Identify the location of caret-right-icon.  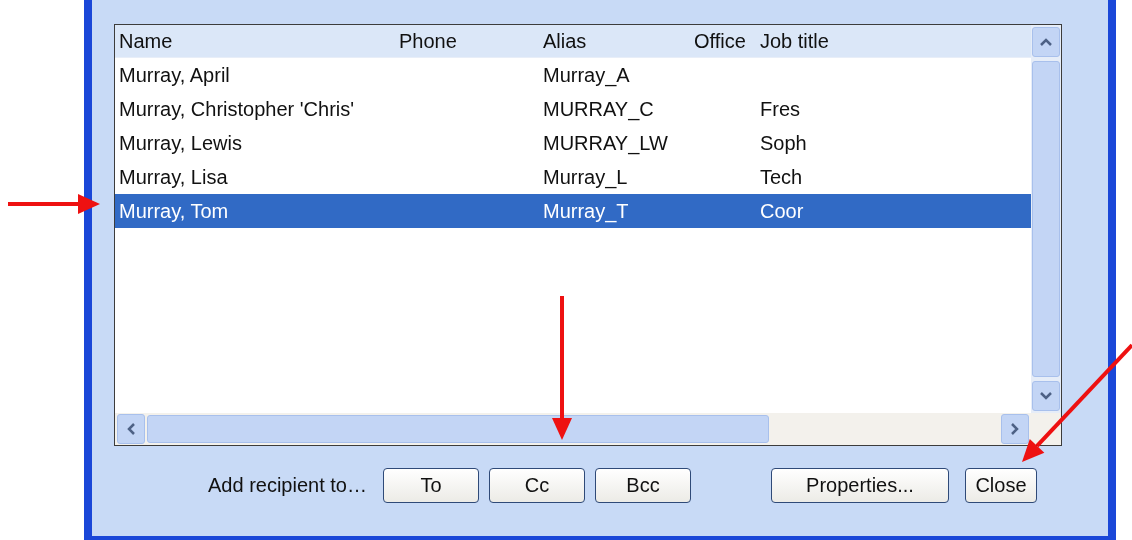
(1015, 429).